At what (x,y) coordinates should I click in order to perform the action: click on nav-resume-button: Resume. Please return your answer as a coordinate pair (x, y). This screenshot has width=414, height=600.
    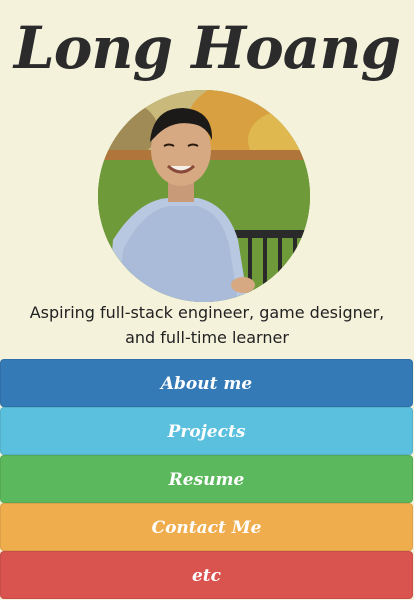
    Looking at the image, I should click on (206, 479).